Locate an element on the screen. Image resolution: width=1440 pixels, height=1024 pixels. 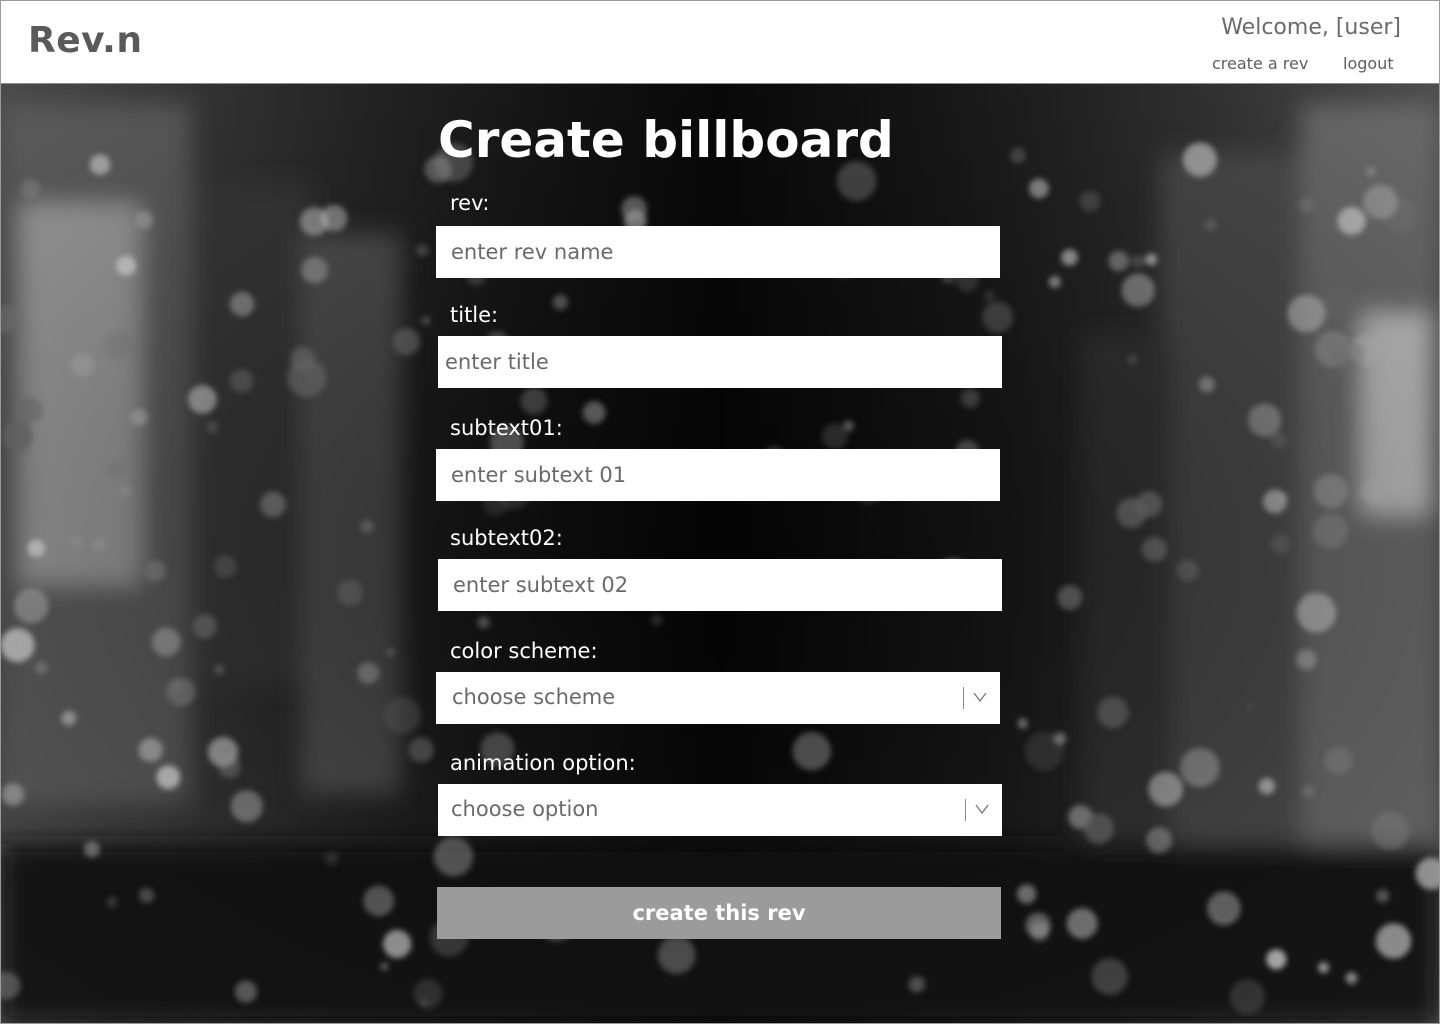
subtext01-label: subtext01: is located at coordinates (506, 428).